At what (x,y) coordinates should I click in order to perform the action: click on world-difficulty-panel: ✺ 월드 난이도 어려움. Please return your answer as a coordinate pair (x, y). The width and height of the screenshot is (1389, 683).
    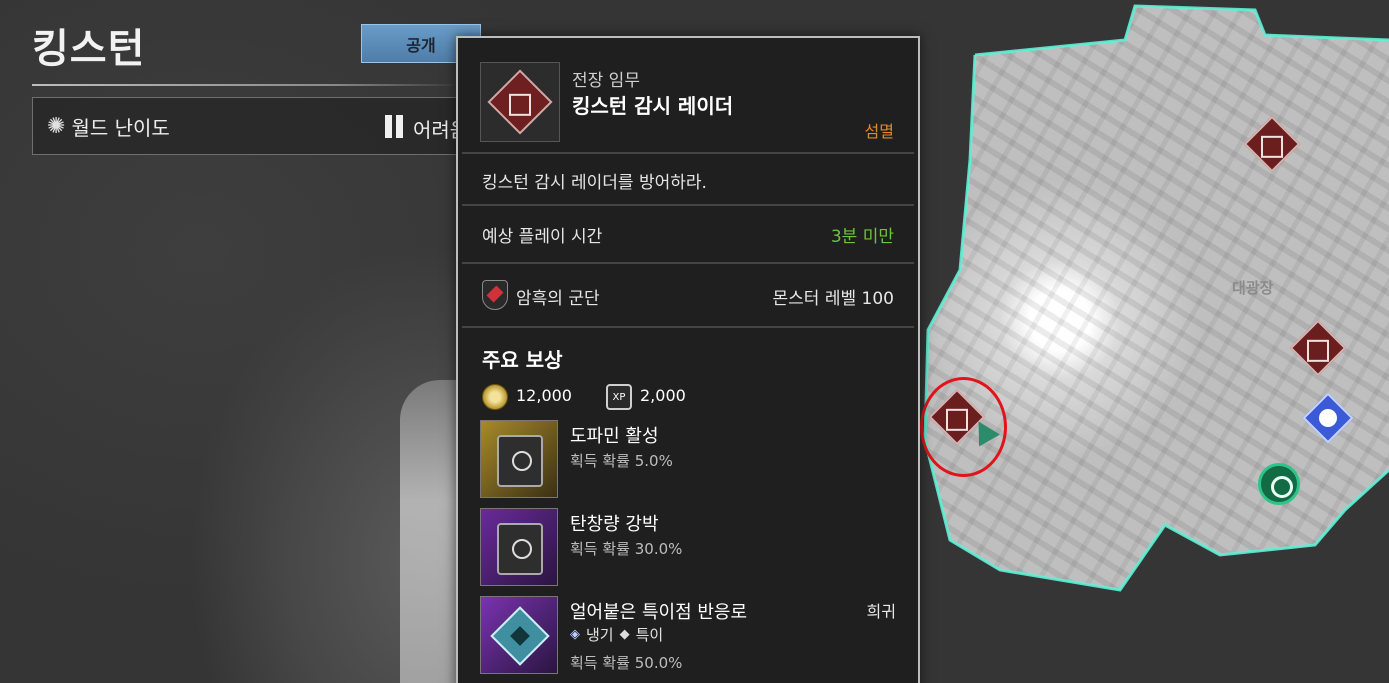
    Looking at the image, I should click on (252, 126).